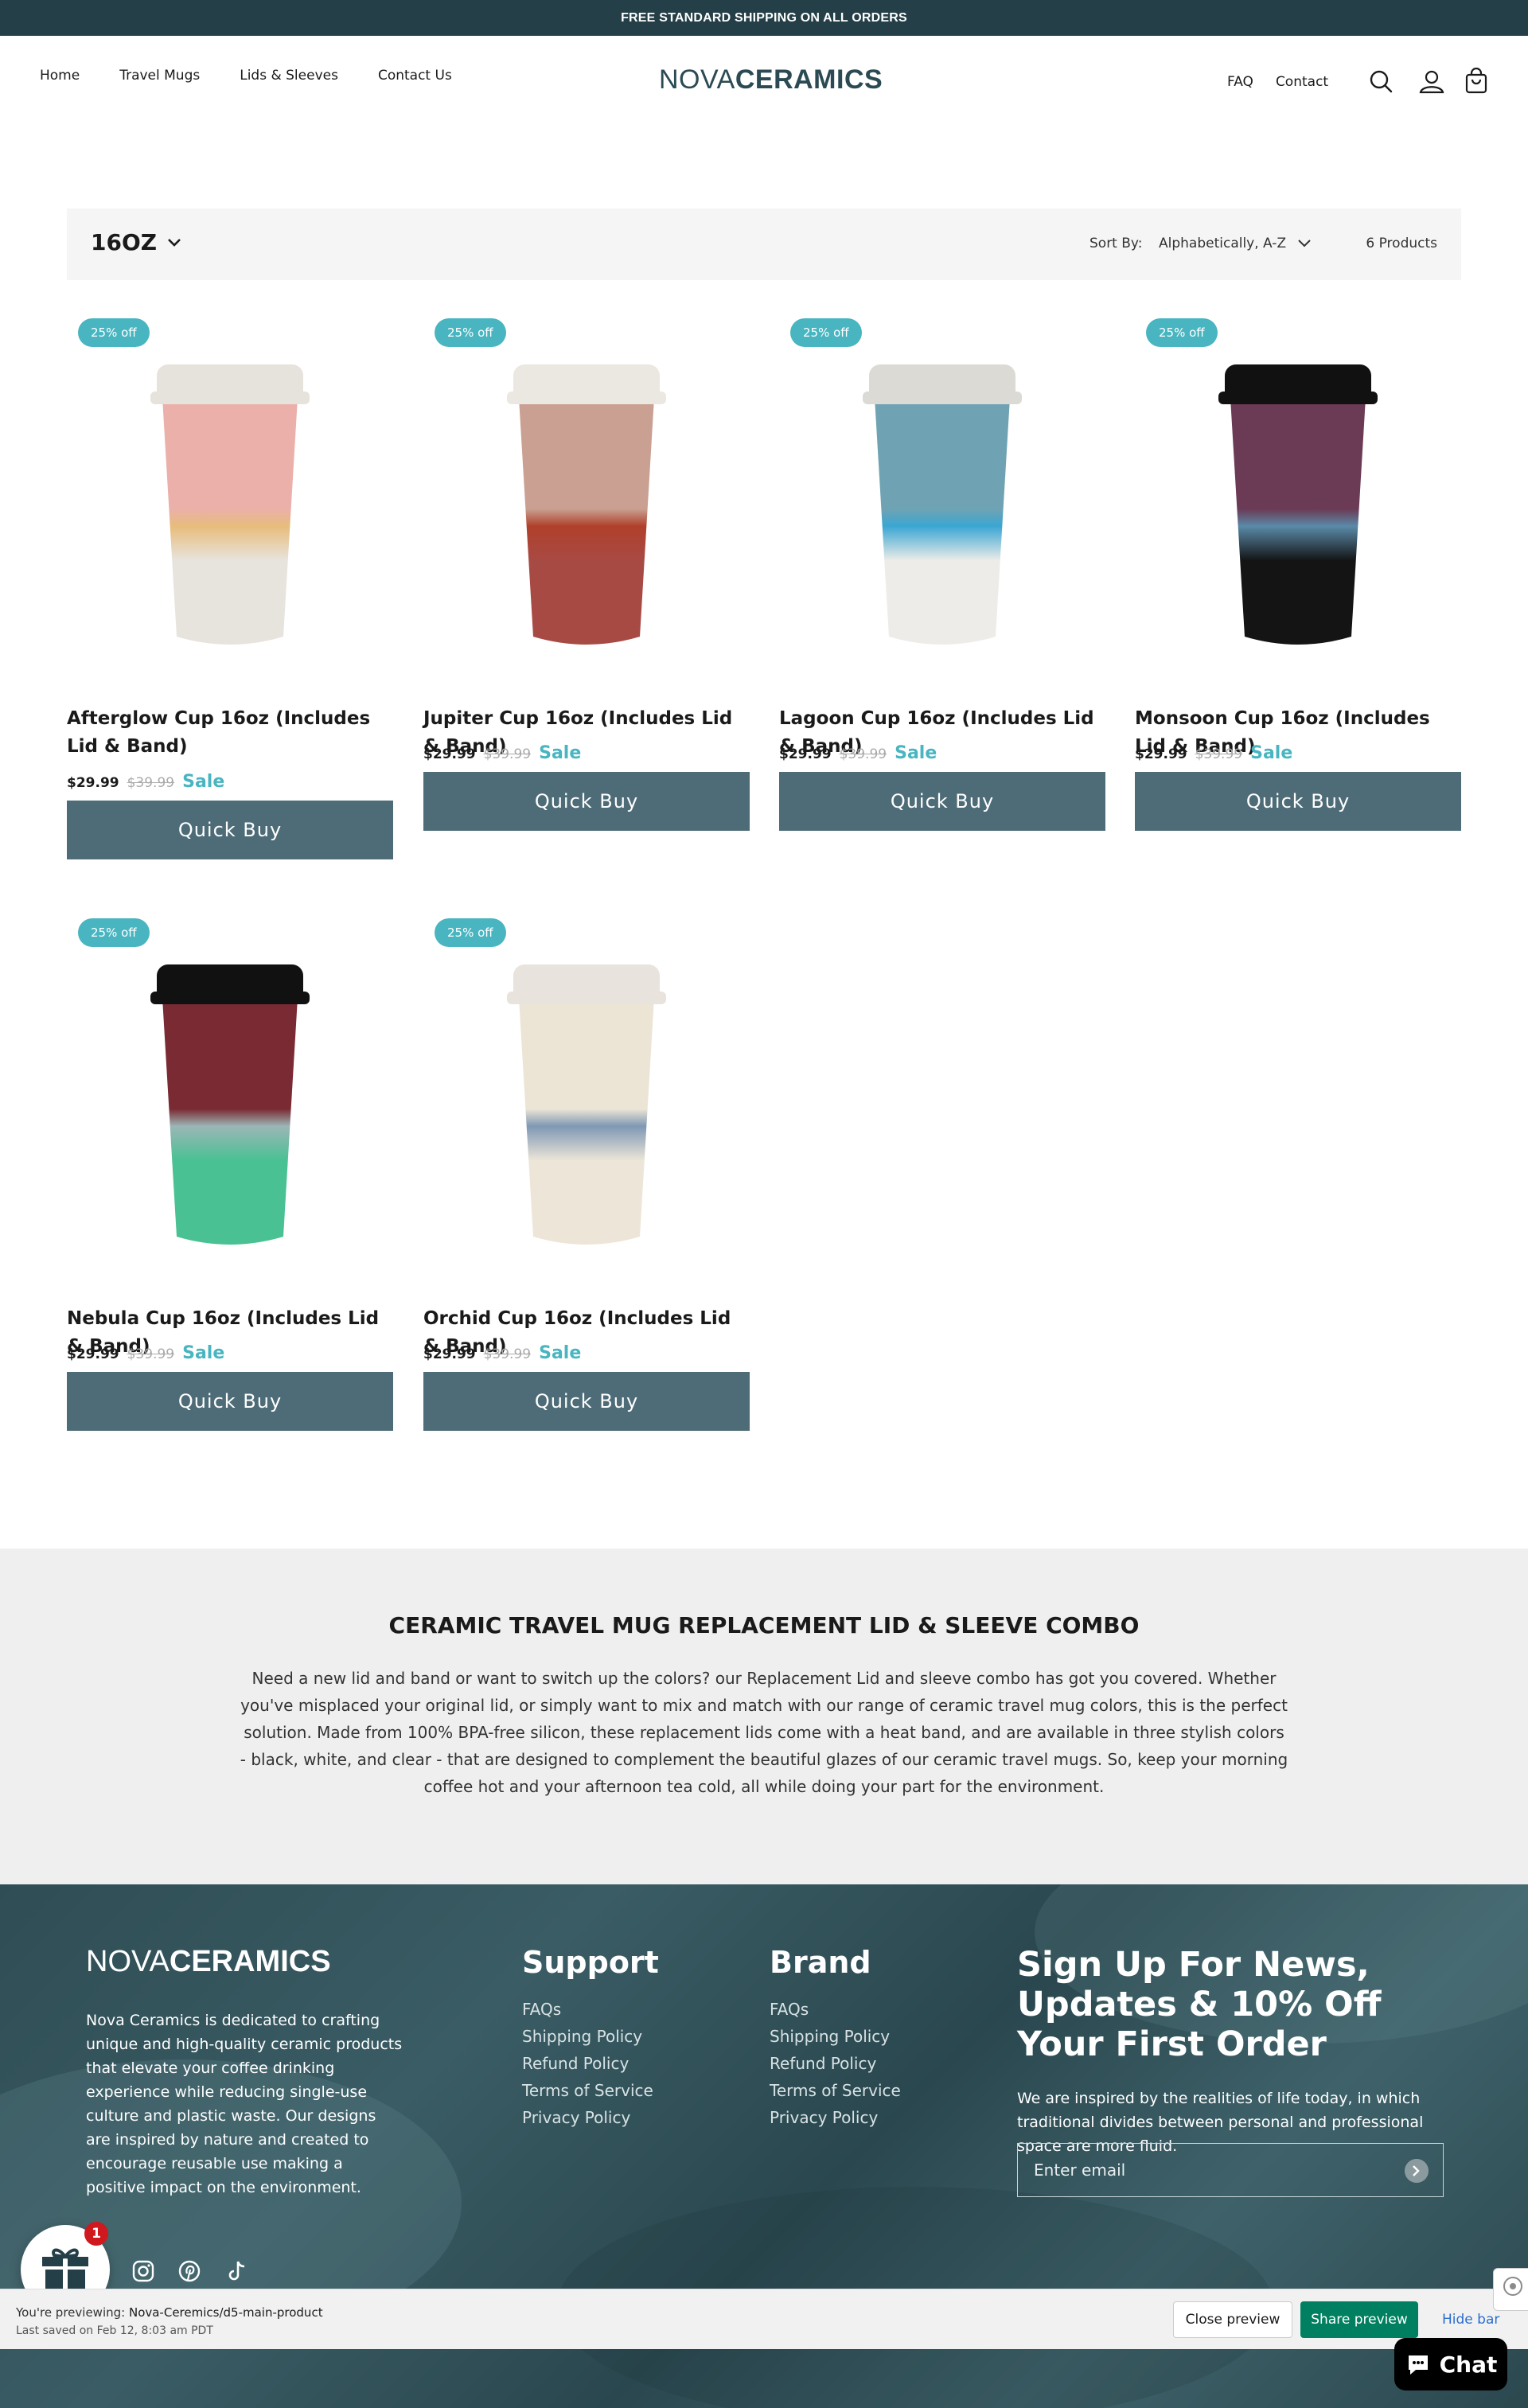 The image size is (1528, 2408). I want to click on account-icon, so click(1431, 82).